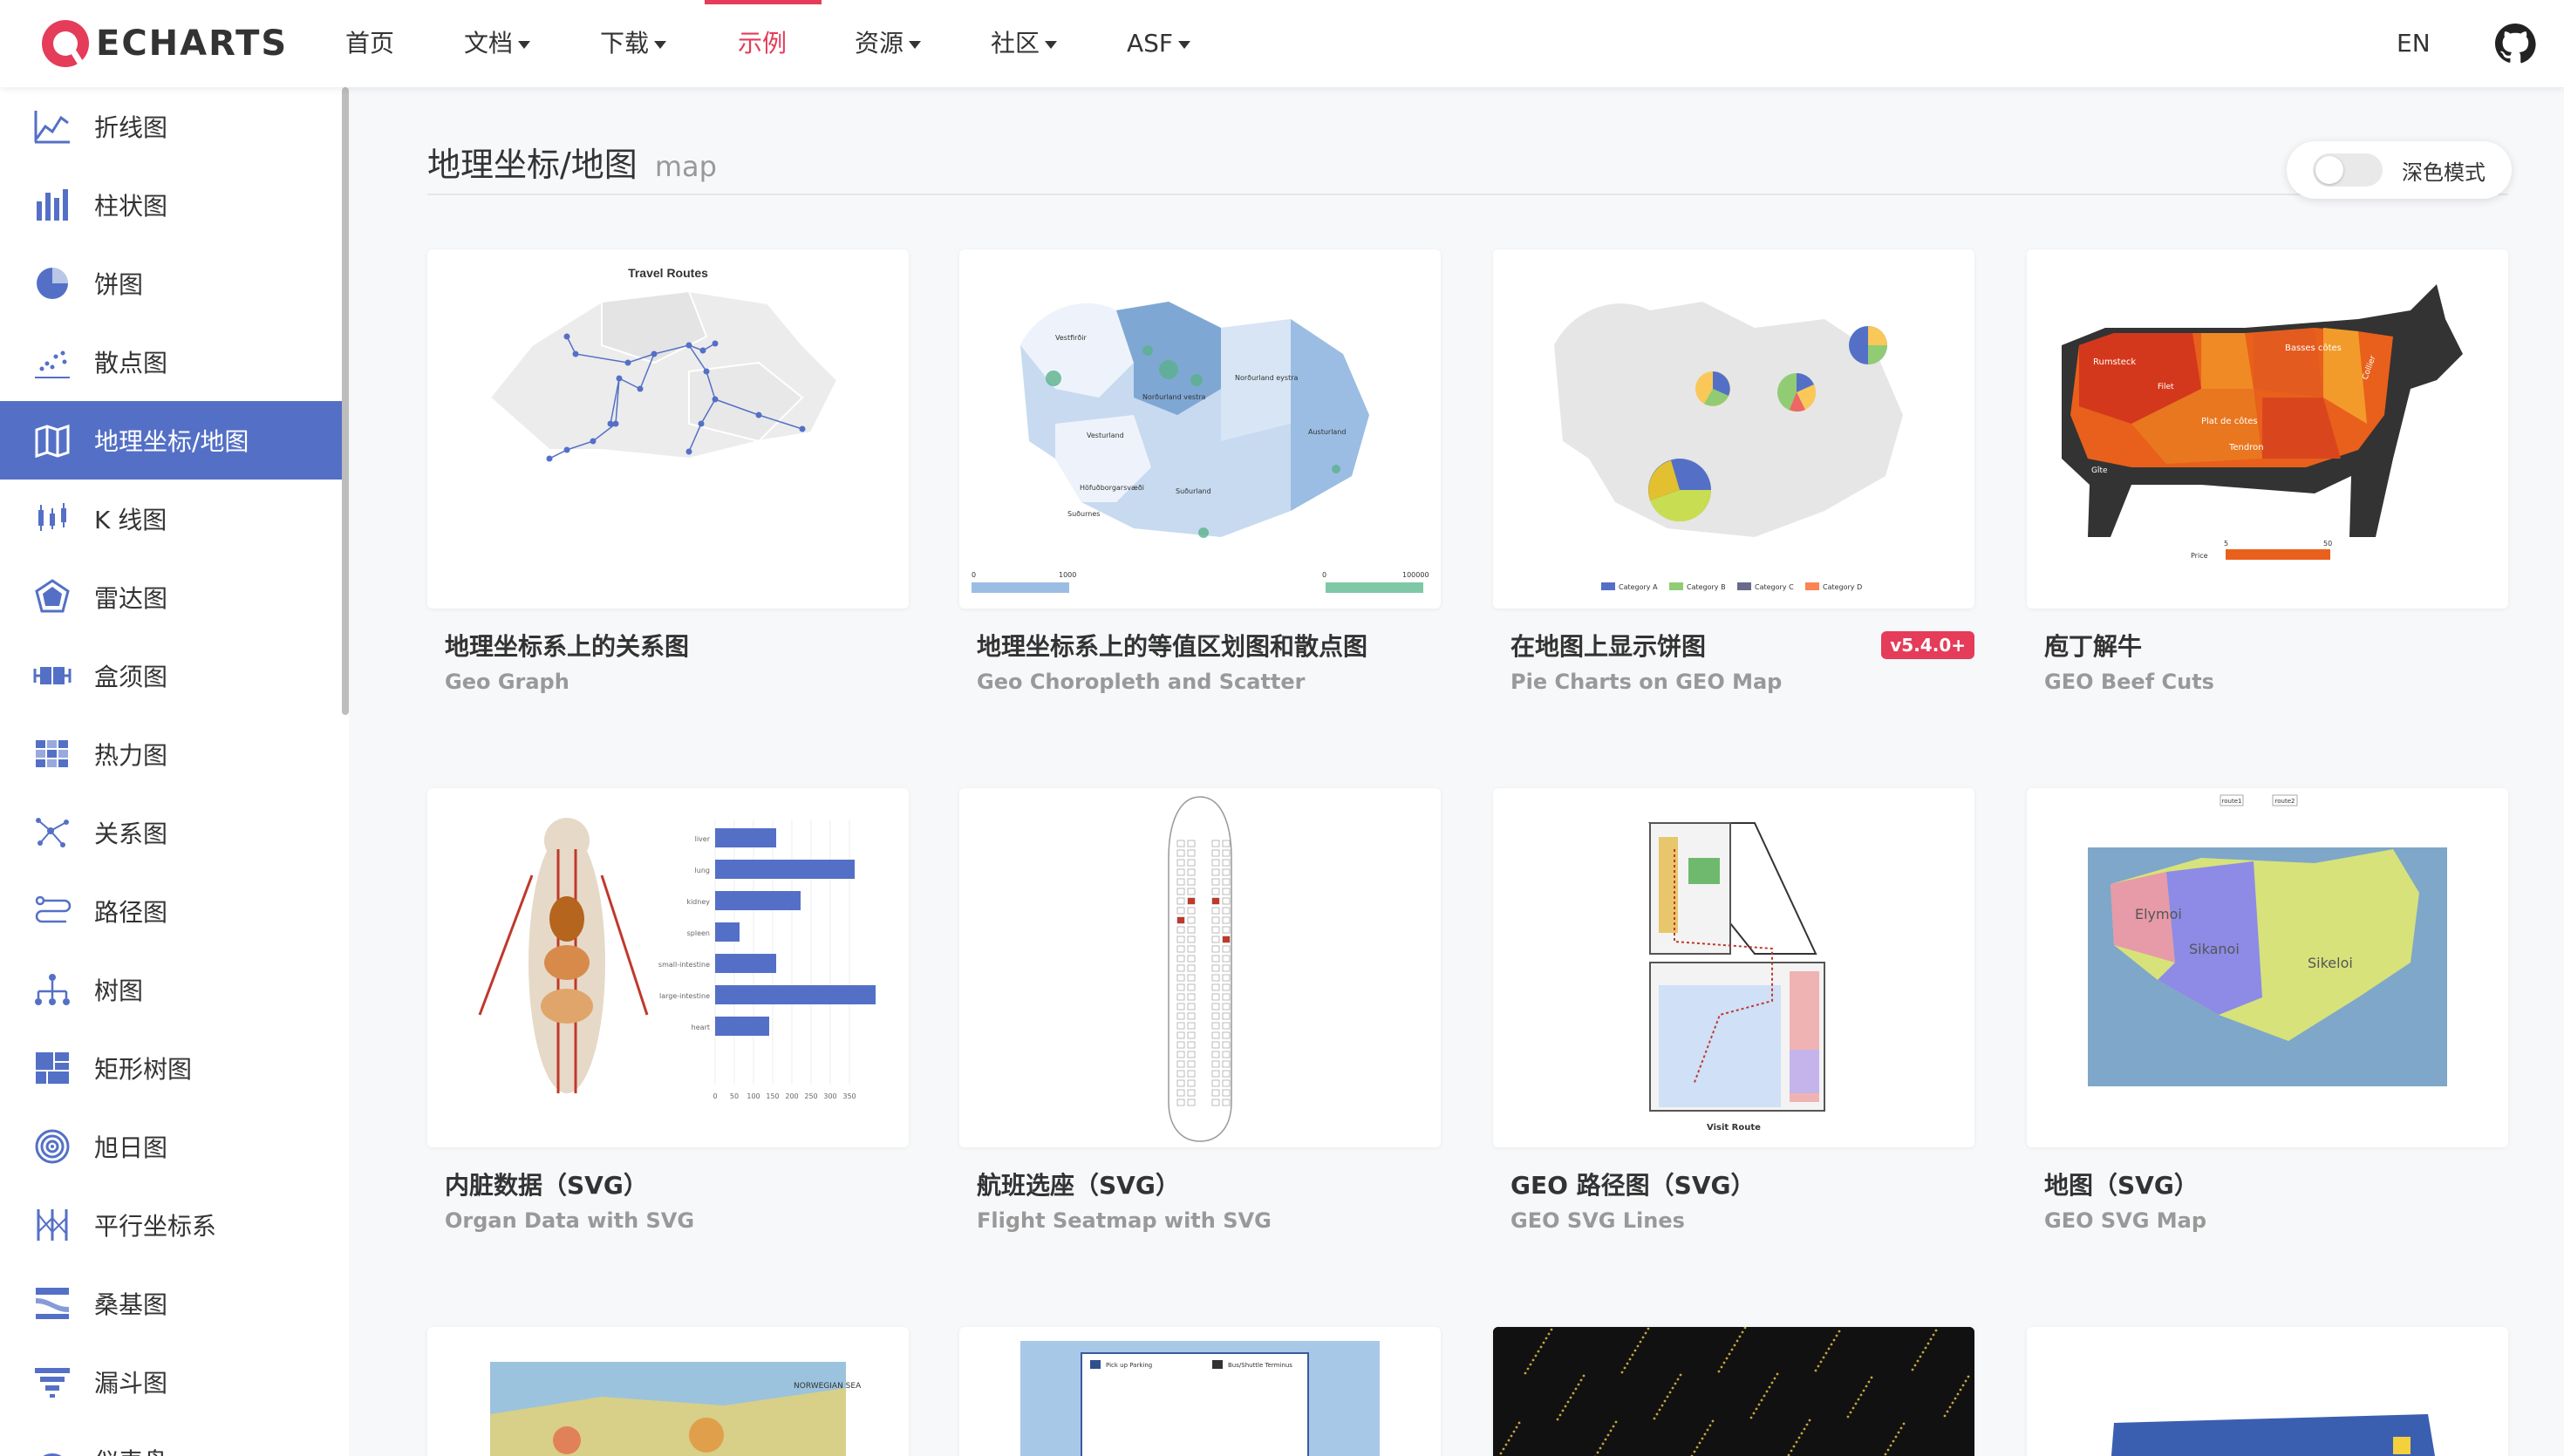  What do you see at coordinates (130, 520) in the screenshot?
I see `sidebar-item-label: K 线图` at bounding box center [130, 520].